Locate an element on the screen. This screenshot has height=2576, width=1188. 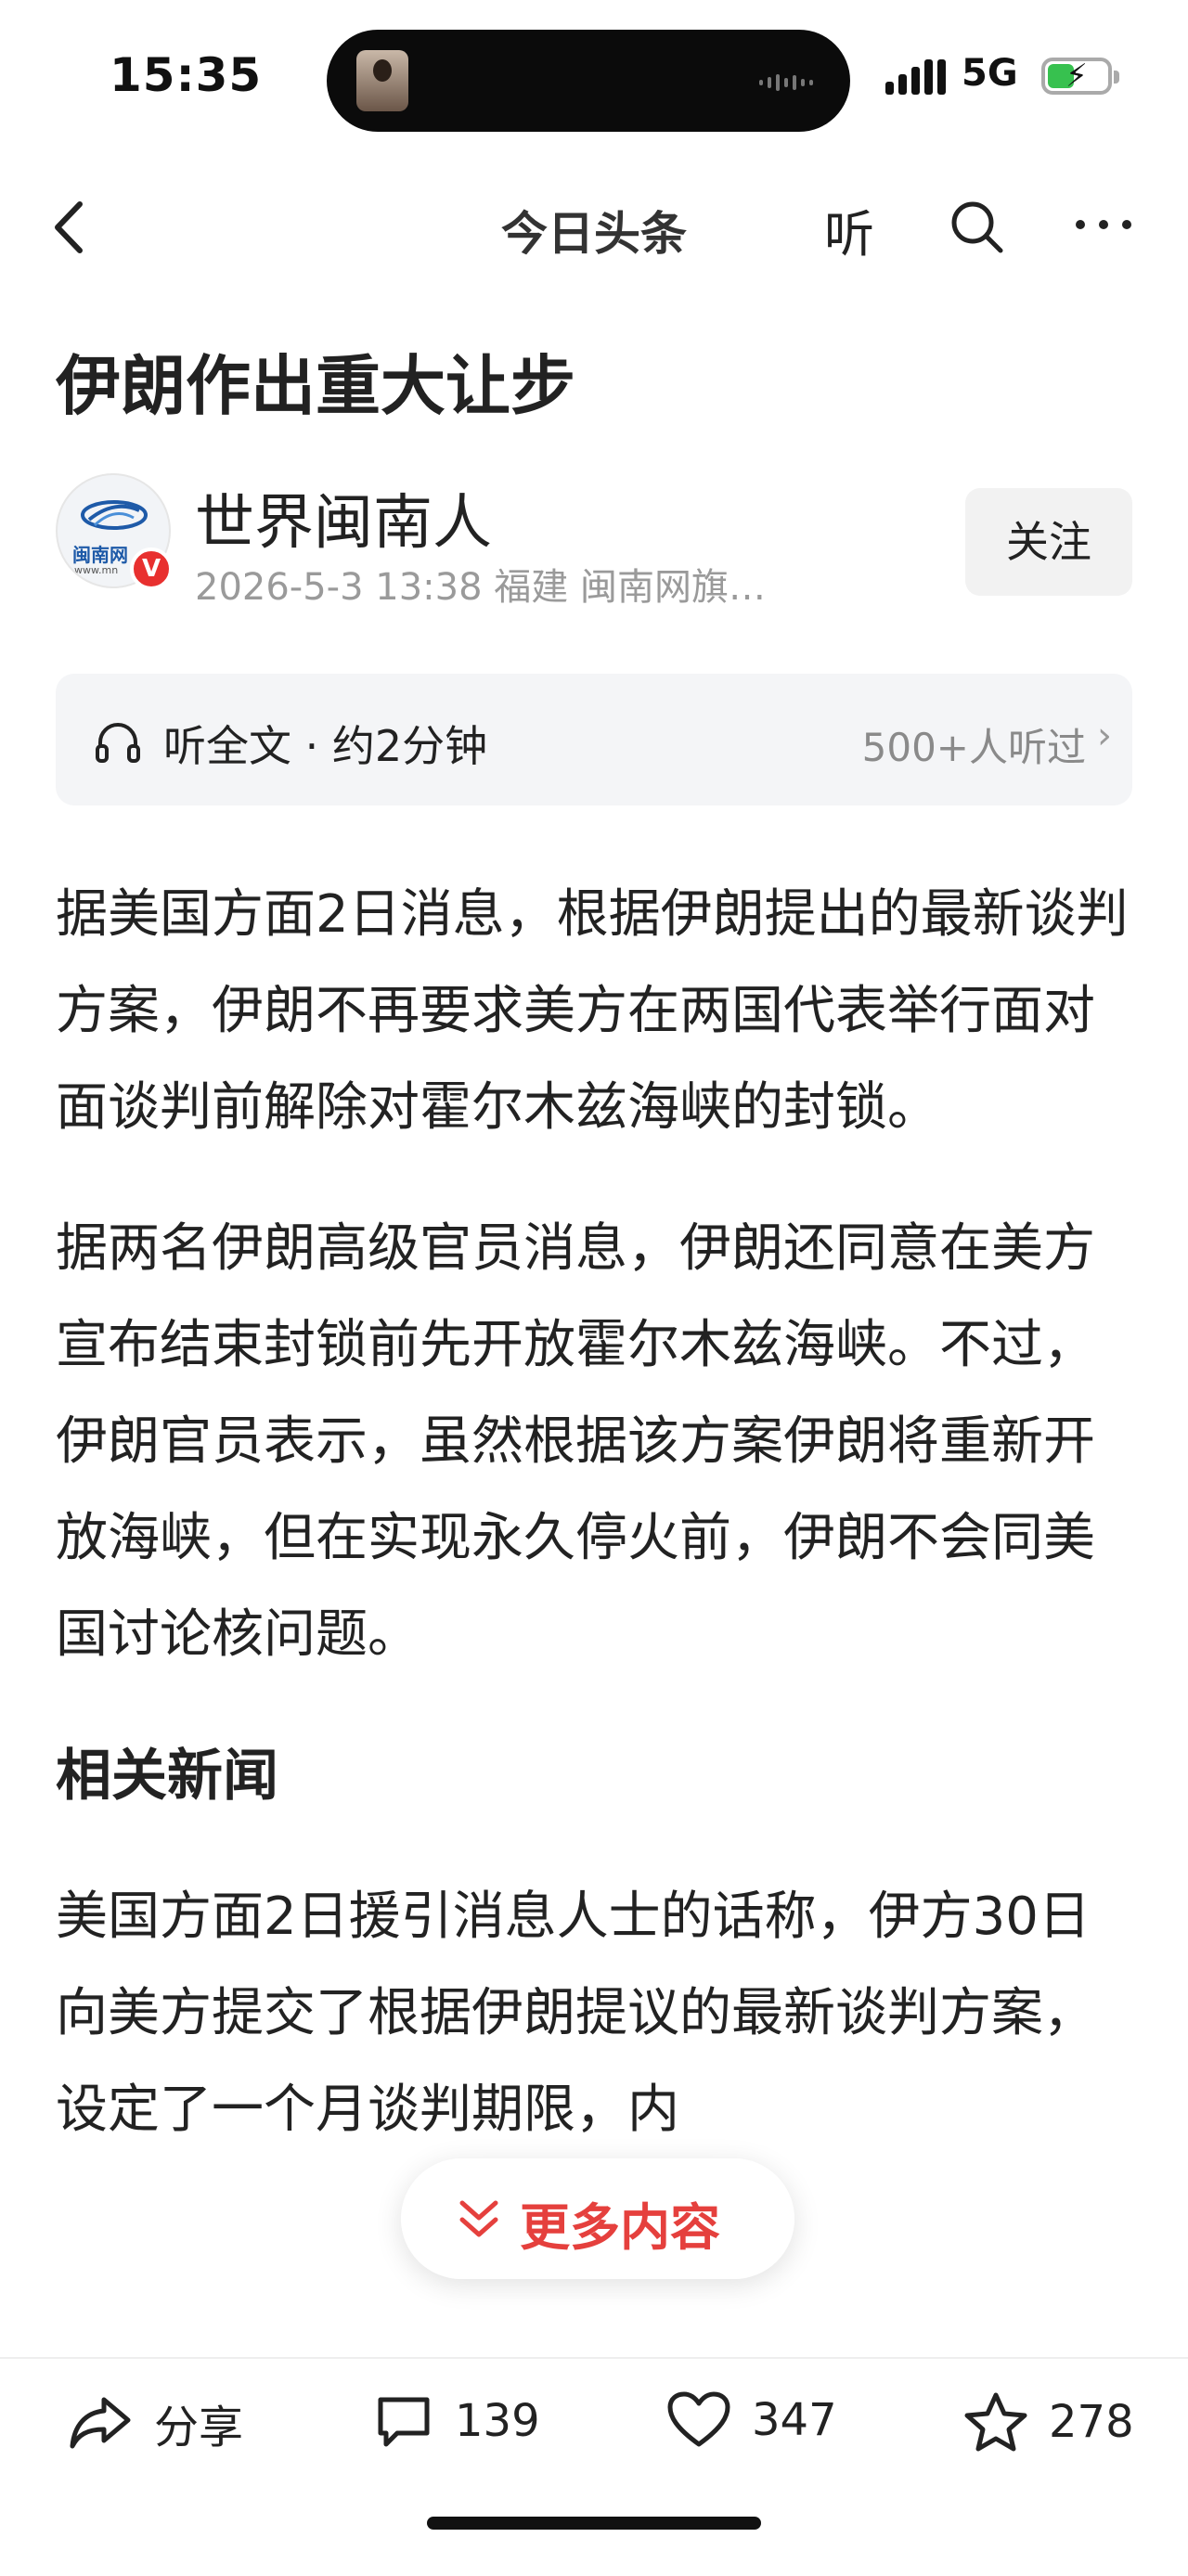
publisher-logo-icon is located at coordinates (114, 515).